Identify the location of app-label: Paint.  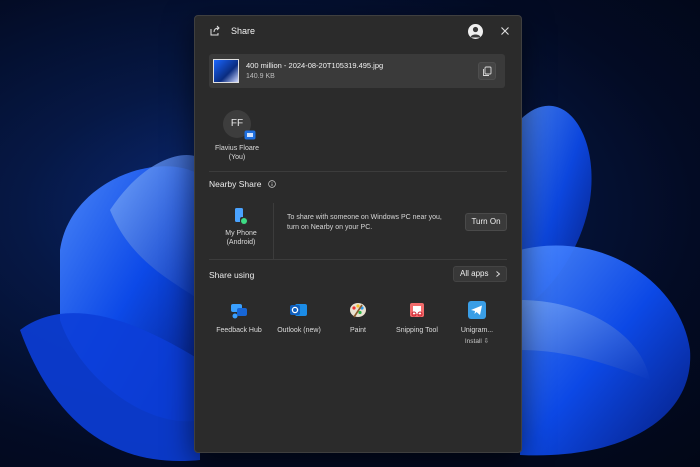
(358, 330).